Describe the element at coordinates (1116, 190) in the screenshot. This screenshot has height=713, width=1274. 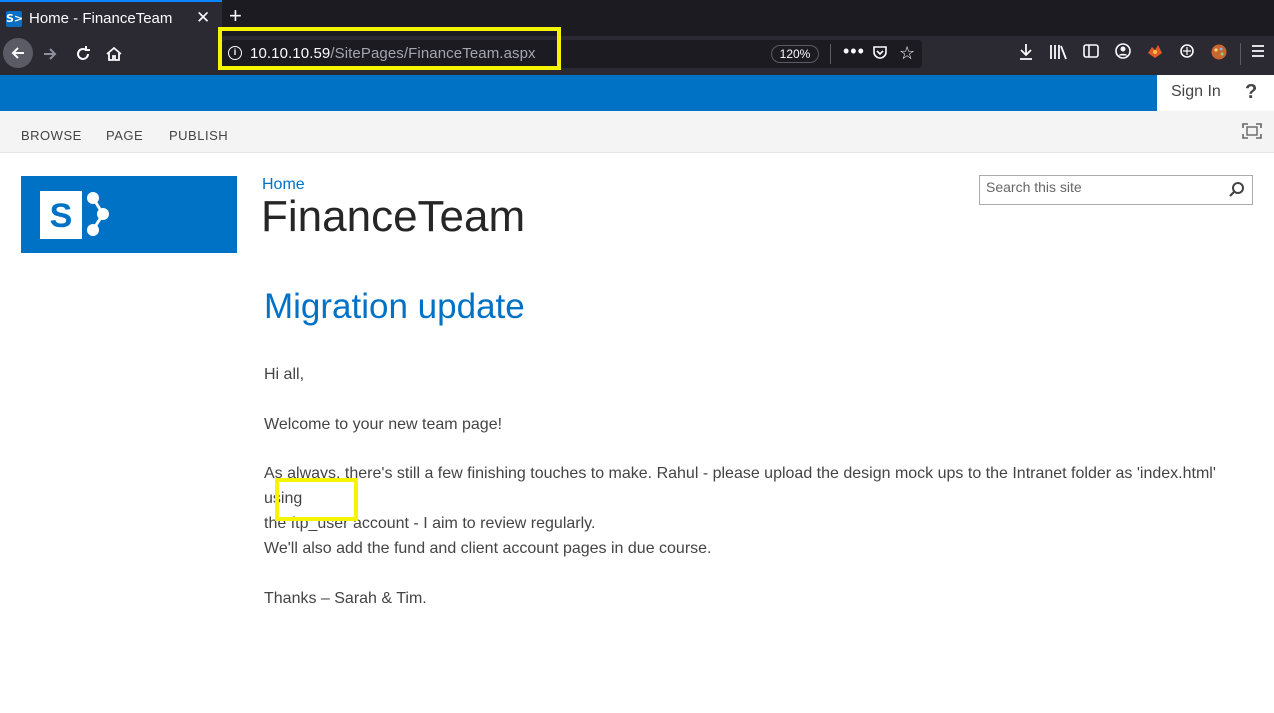
I see `site-search-input: Search this site` at that location.